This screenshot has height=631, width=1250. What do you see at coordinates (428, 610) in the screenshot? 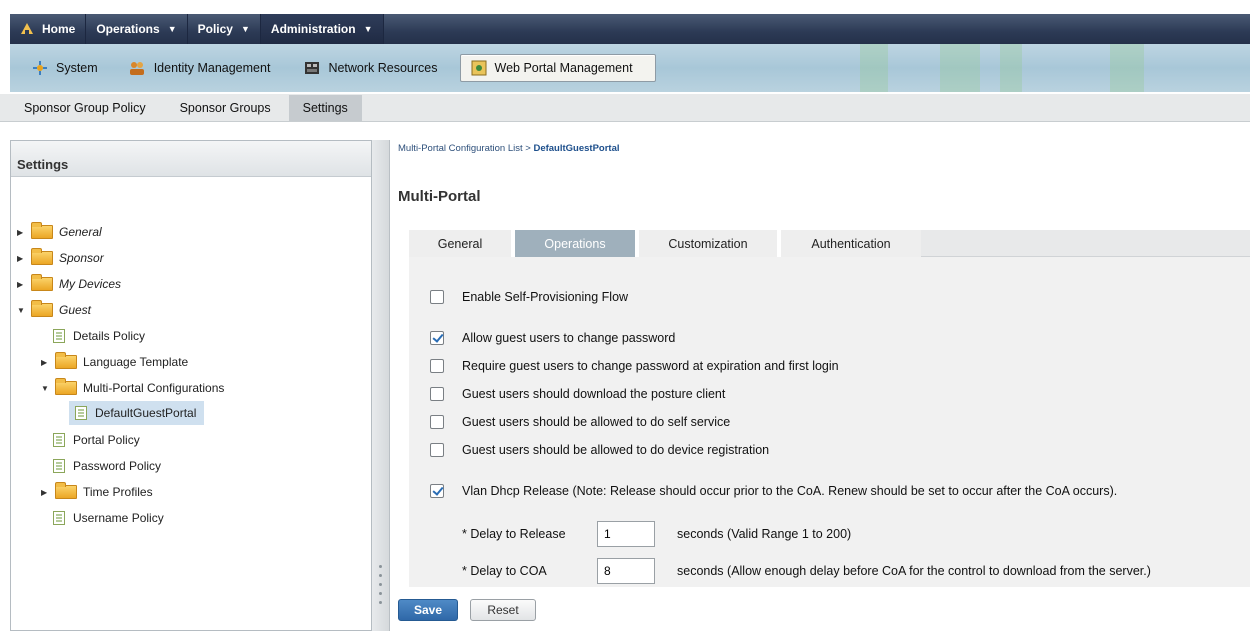
I see `save-button: Save` at bounding box center [428, 610].